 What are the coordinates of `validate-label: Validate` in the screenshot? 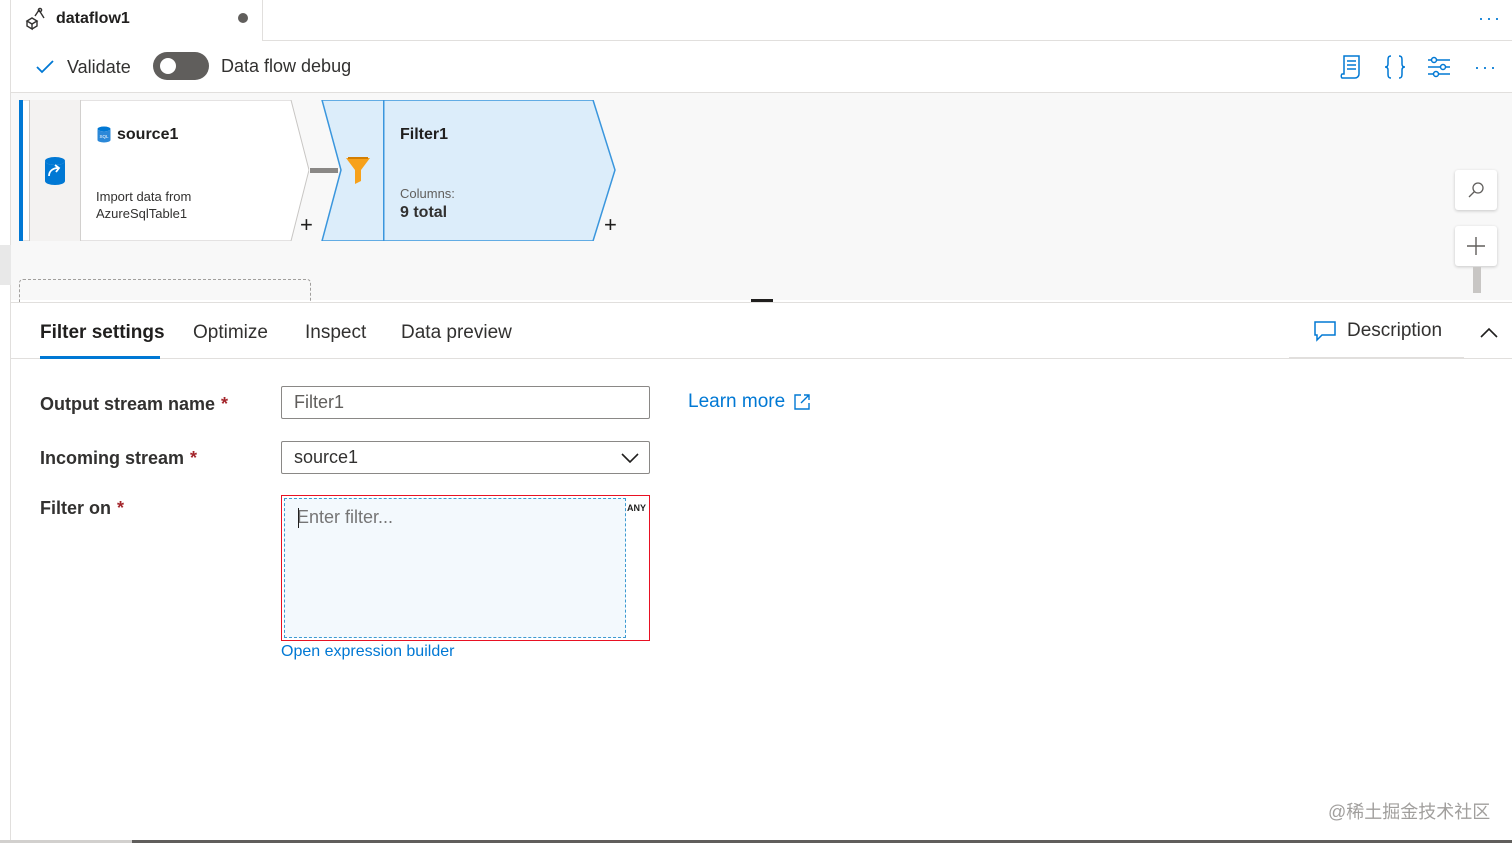 It's located at (99, 66).